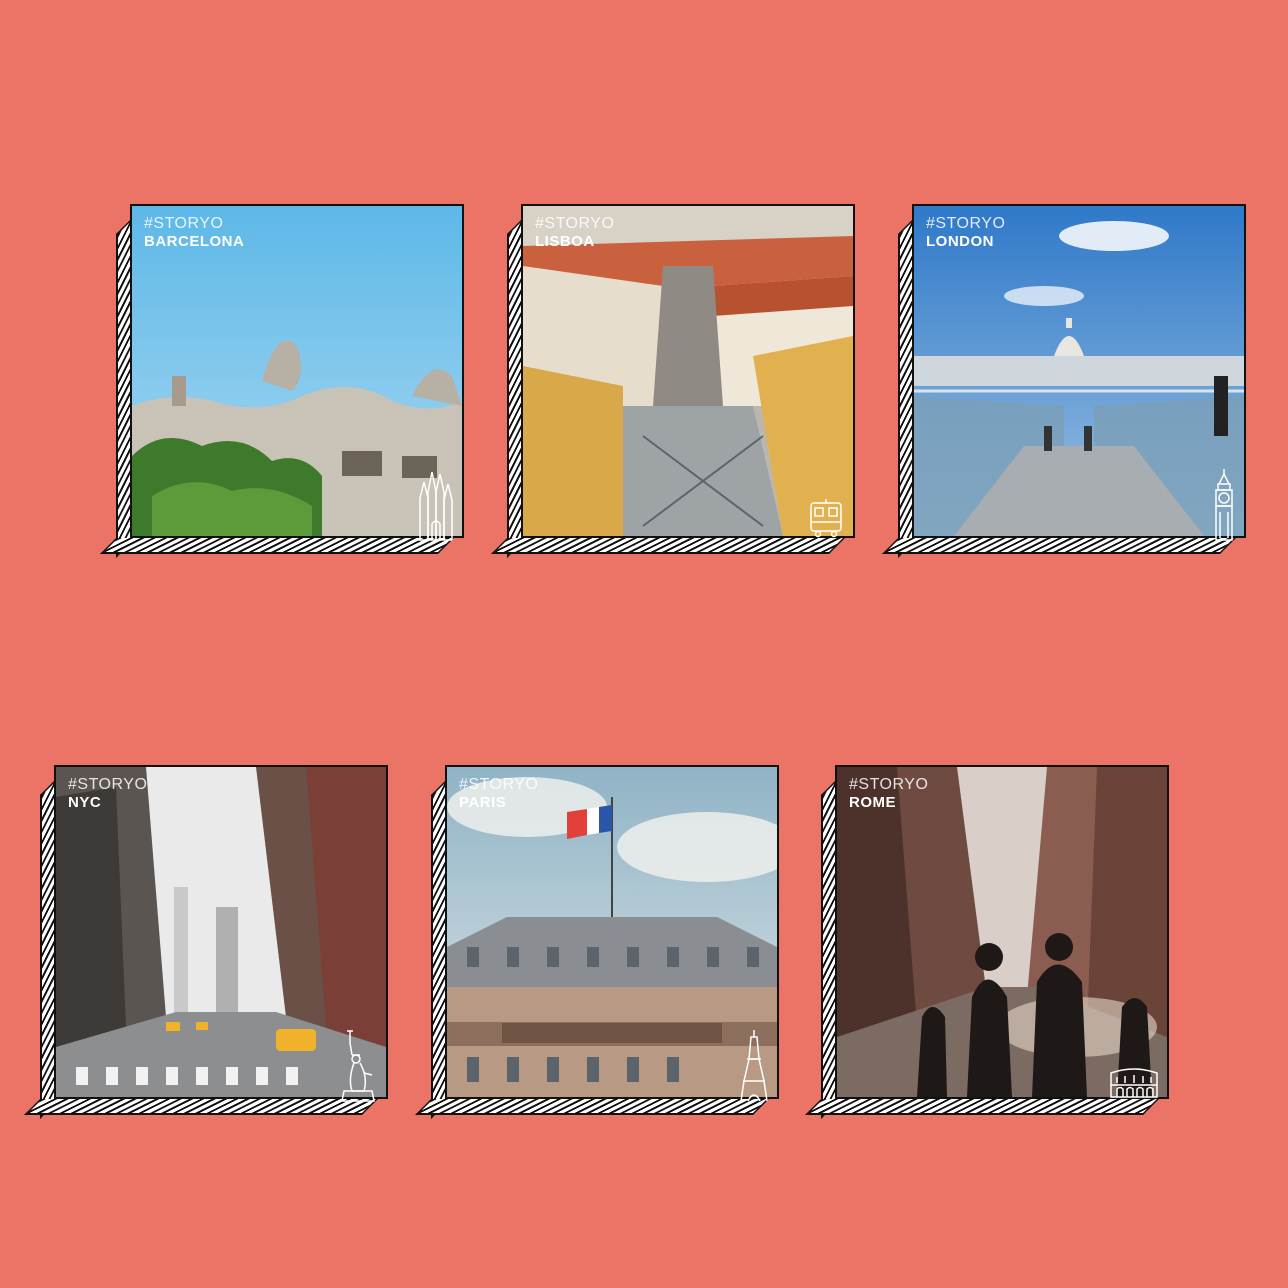 The height and width of the screenshot is (1288, 1288). I want to click on card-paris: #STORYO PARIS, so click(597, 942).